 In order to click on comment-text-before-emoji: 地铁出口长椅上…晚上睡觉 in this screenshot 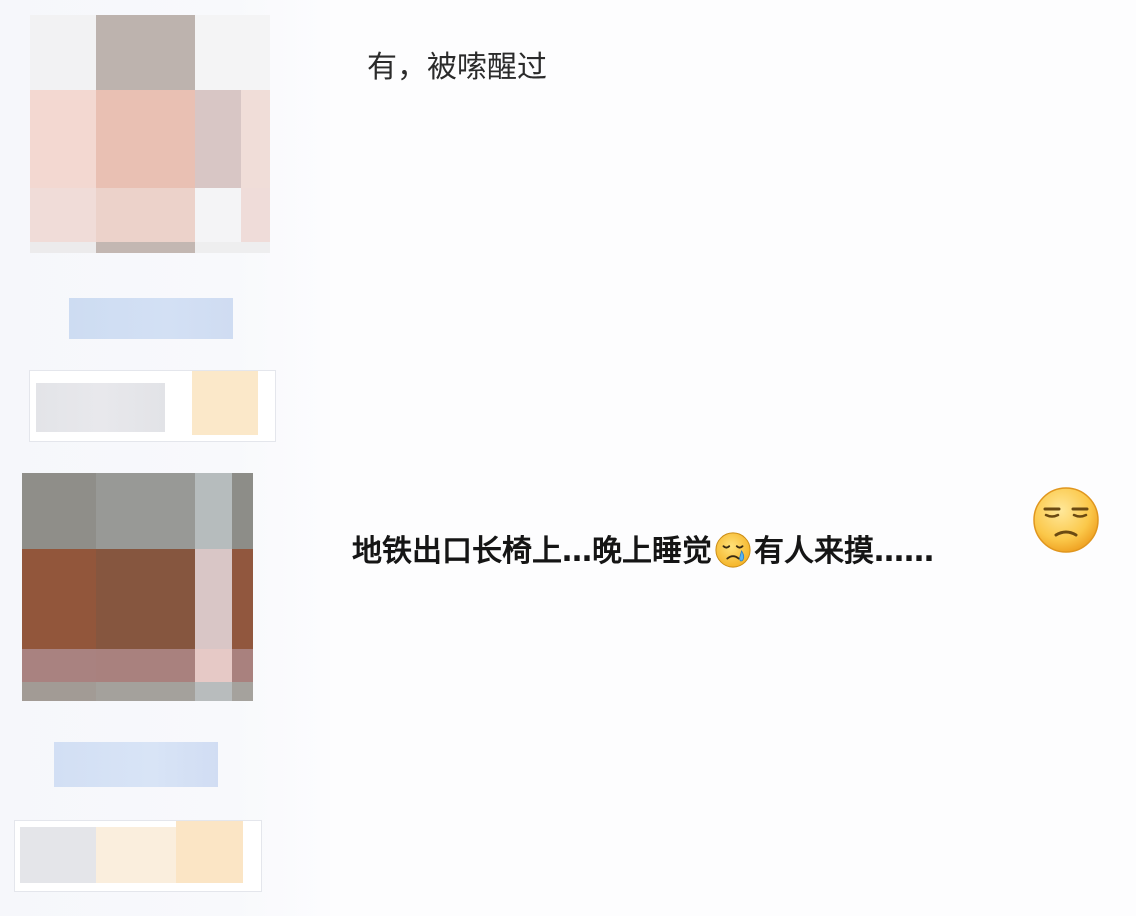, I will do `click(532, 551)`.